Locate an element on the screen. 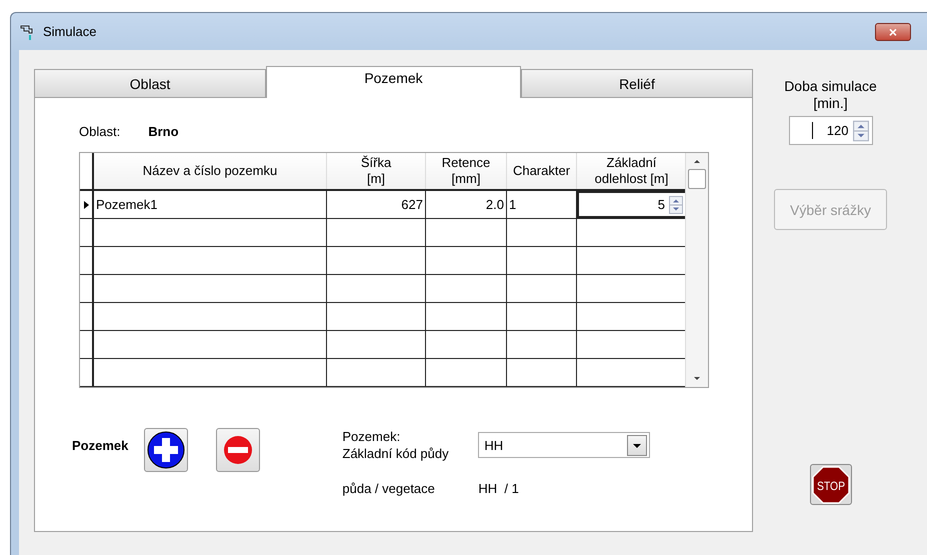 This screenshot has height=555, width=927. minus-icon is located at coordinates (238, 450).